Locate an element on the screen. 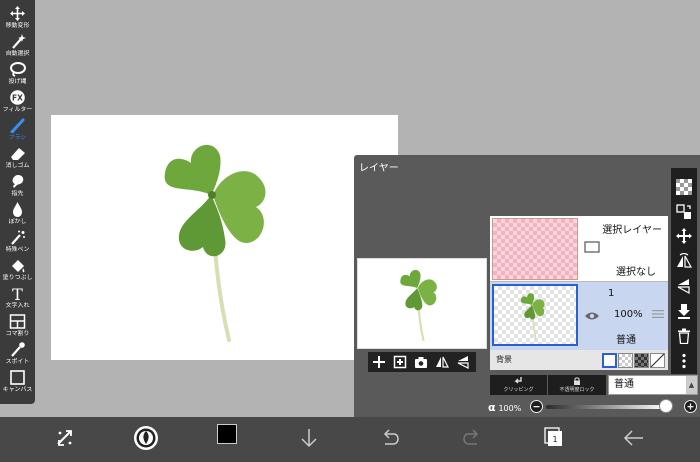 The height and width of the screenshot is (462, 700). opacity-slider-knob is located at coordinates (666, 406).